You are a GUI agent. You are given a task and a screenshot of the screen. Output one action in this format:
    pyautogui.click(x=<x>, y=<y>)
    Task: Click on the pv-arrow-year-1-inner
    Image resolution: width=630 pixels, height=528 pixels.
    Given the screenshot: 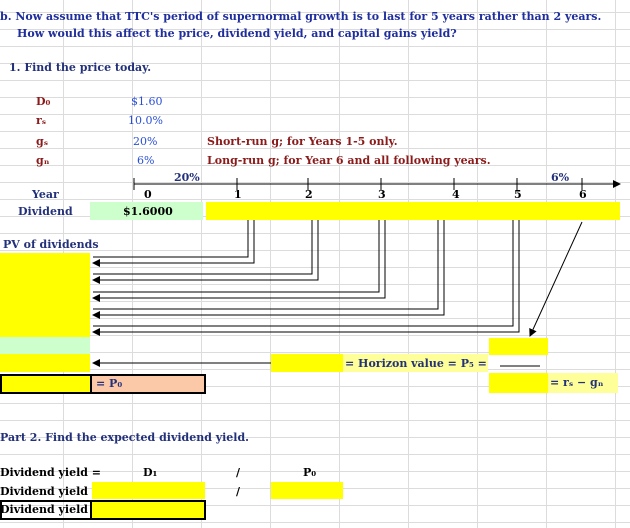 What is the action you would take?
    pyautogui.click(x=171, y=239)
    